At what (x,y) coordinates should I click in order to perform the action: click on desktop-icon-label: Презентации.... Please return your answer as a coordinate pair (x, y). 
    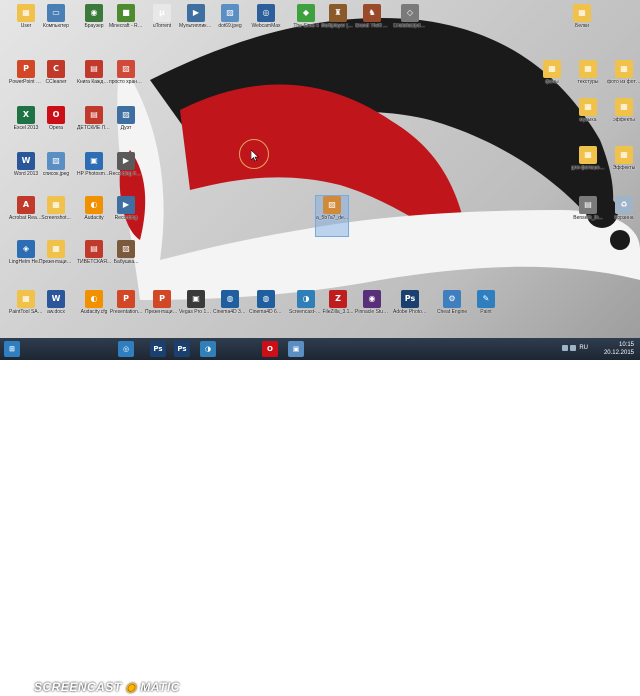
    Looking at the image, I should click on (56, 262).